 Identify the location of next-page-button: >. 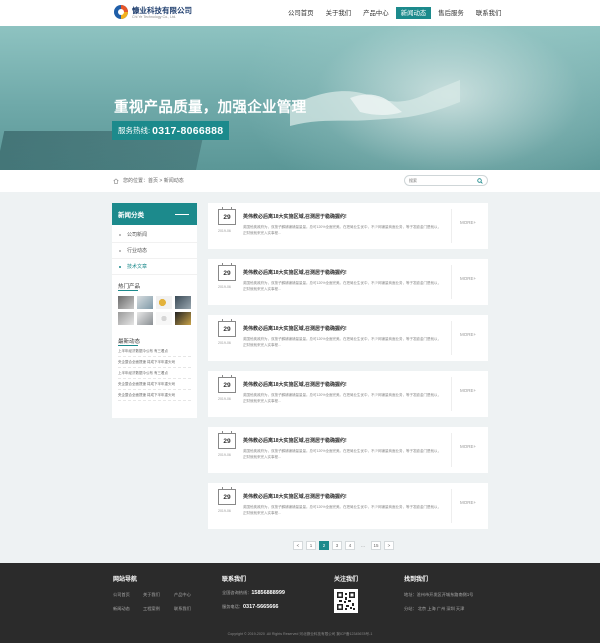
(389, 545).